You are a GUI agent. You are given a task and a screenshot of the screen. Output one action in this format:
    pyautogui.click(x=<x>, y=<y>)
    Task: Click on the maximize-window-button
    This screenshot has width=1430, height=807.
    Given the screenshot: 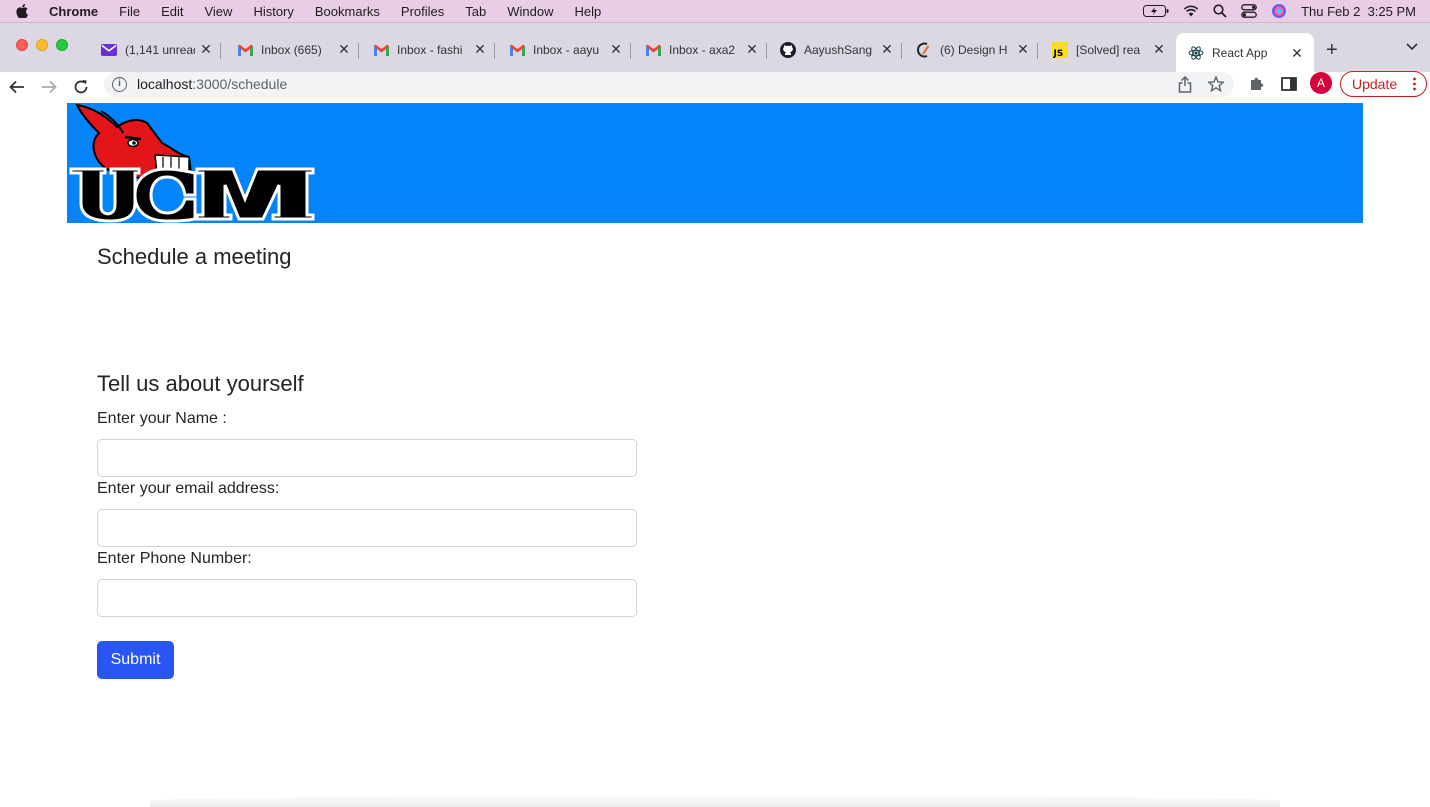 What is the action you would take?
    pyautogui.click(x=62, y=45)
    